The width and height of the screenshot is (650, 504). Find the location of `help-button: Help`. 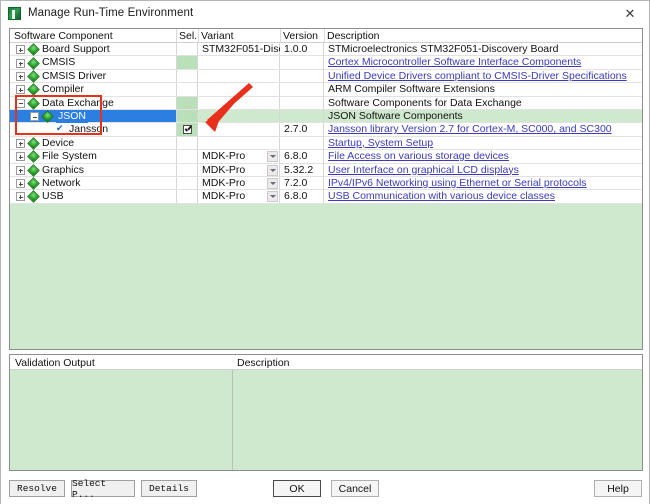

help-button: Help is located at coordinates (618, 488).